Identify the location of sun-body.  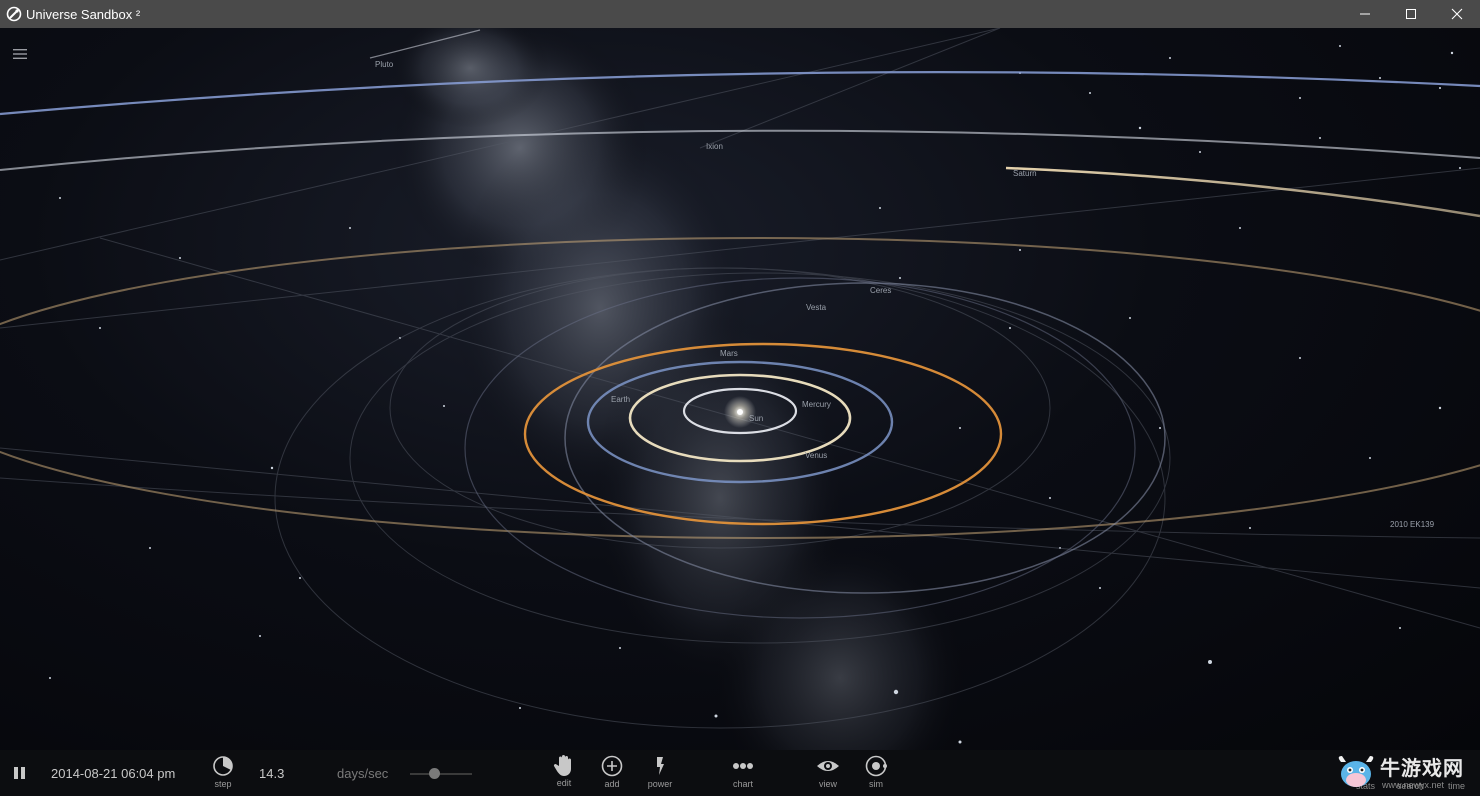
(740, 412).